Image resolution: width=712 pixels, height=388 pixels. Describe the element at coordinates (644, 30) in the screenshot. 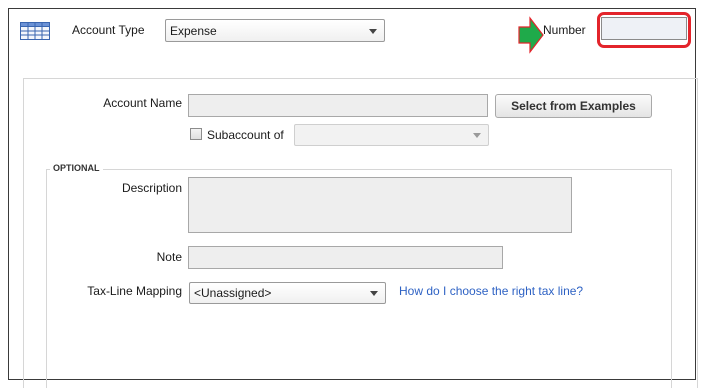

I see `red-highlight-ring` at that location.